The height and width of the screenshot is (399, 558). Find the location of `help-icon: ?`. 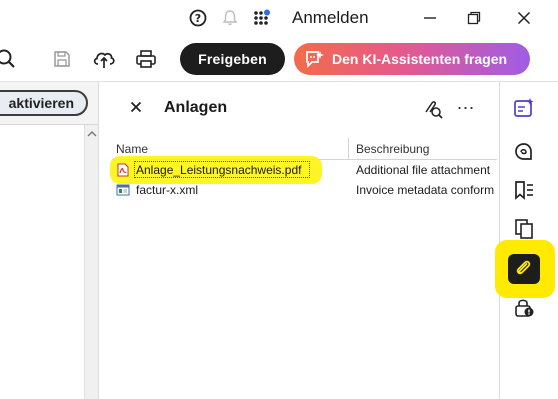

help-icon: ? is located at coordinates (198, 18).